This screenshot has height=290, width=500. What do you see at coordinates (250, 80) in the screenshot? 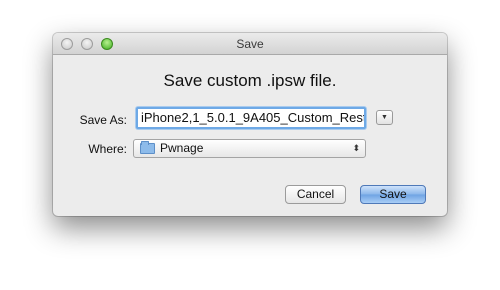
I see `dialog-heading: Save custom .ipsw file.` at bounding box center [250, 80].